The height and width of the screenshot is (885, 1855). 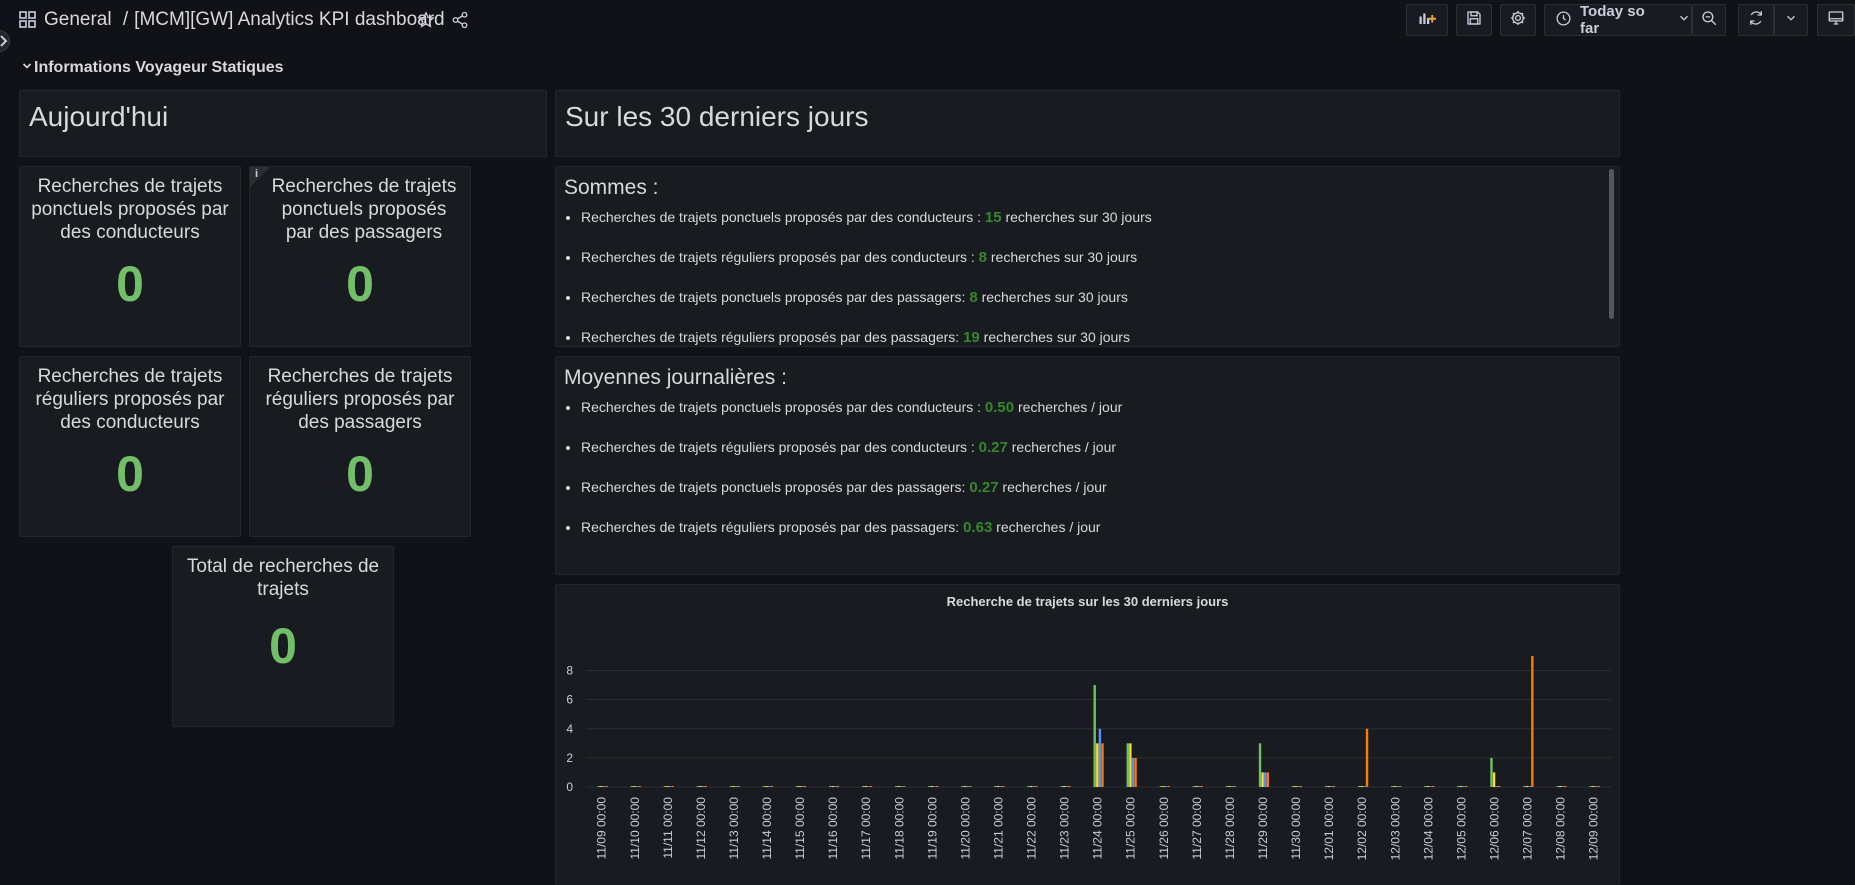 I want to click on share-icon, so click(x=460, y=22).